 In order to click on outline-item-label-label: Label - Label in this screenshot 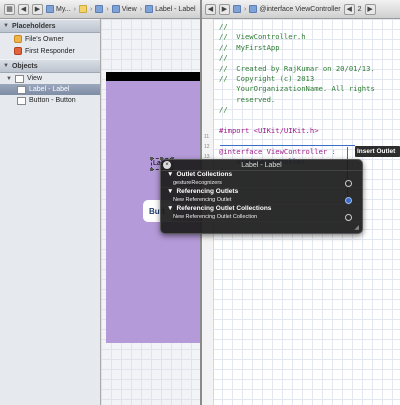, I will do `click(50, 89)`.